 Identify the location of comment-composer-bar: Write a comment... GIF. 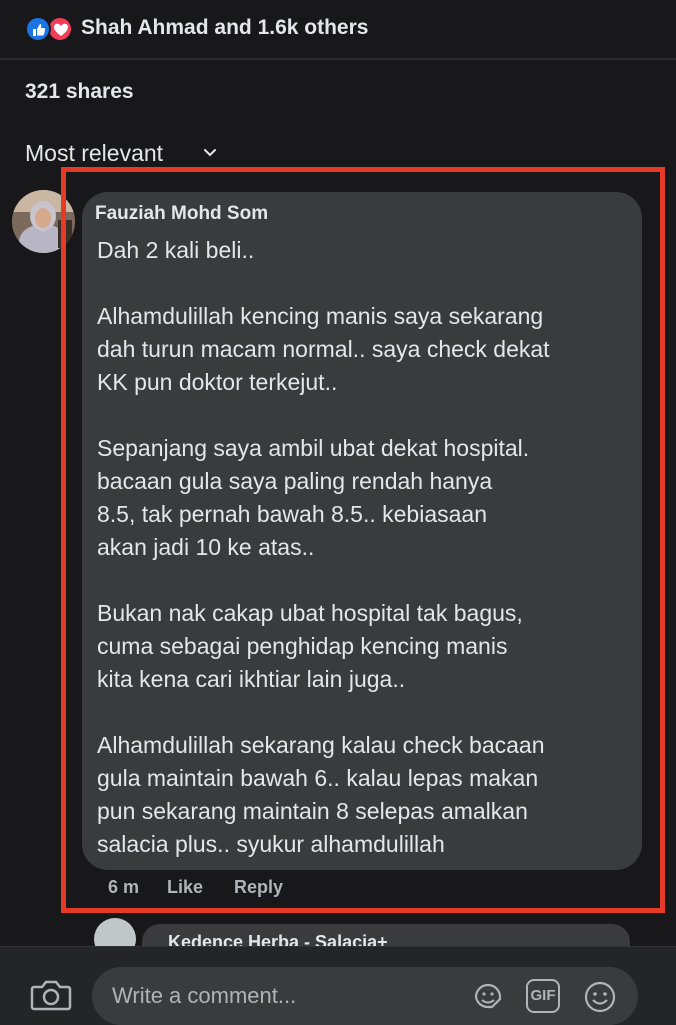
(338, 985).